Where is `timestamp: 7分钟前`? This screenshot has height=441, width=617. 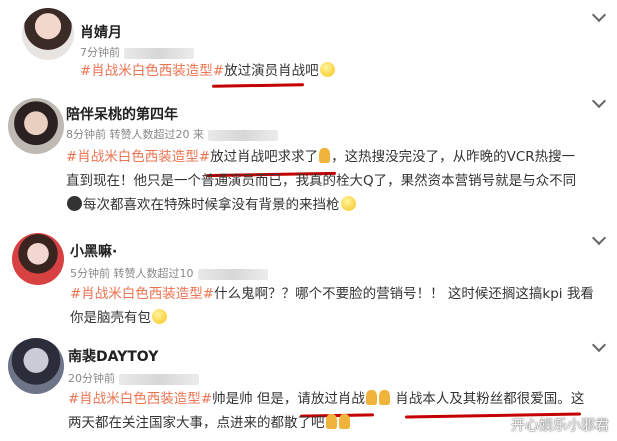
timestamp: 7分钟前 is located at coordinates (137, 52).